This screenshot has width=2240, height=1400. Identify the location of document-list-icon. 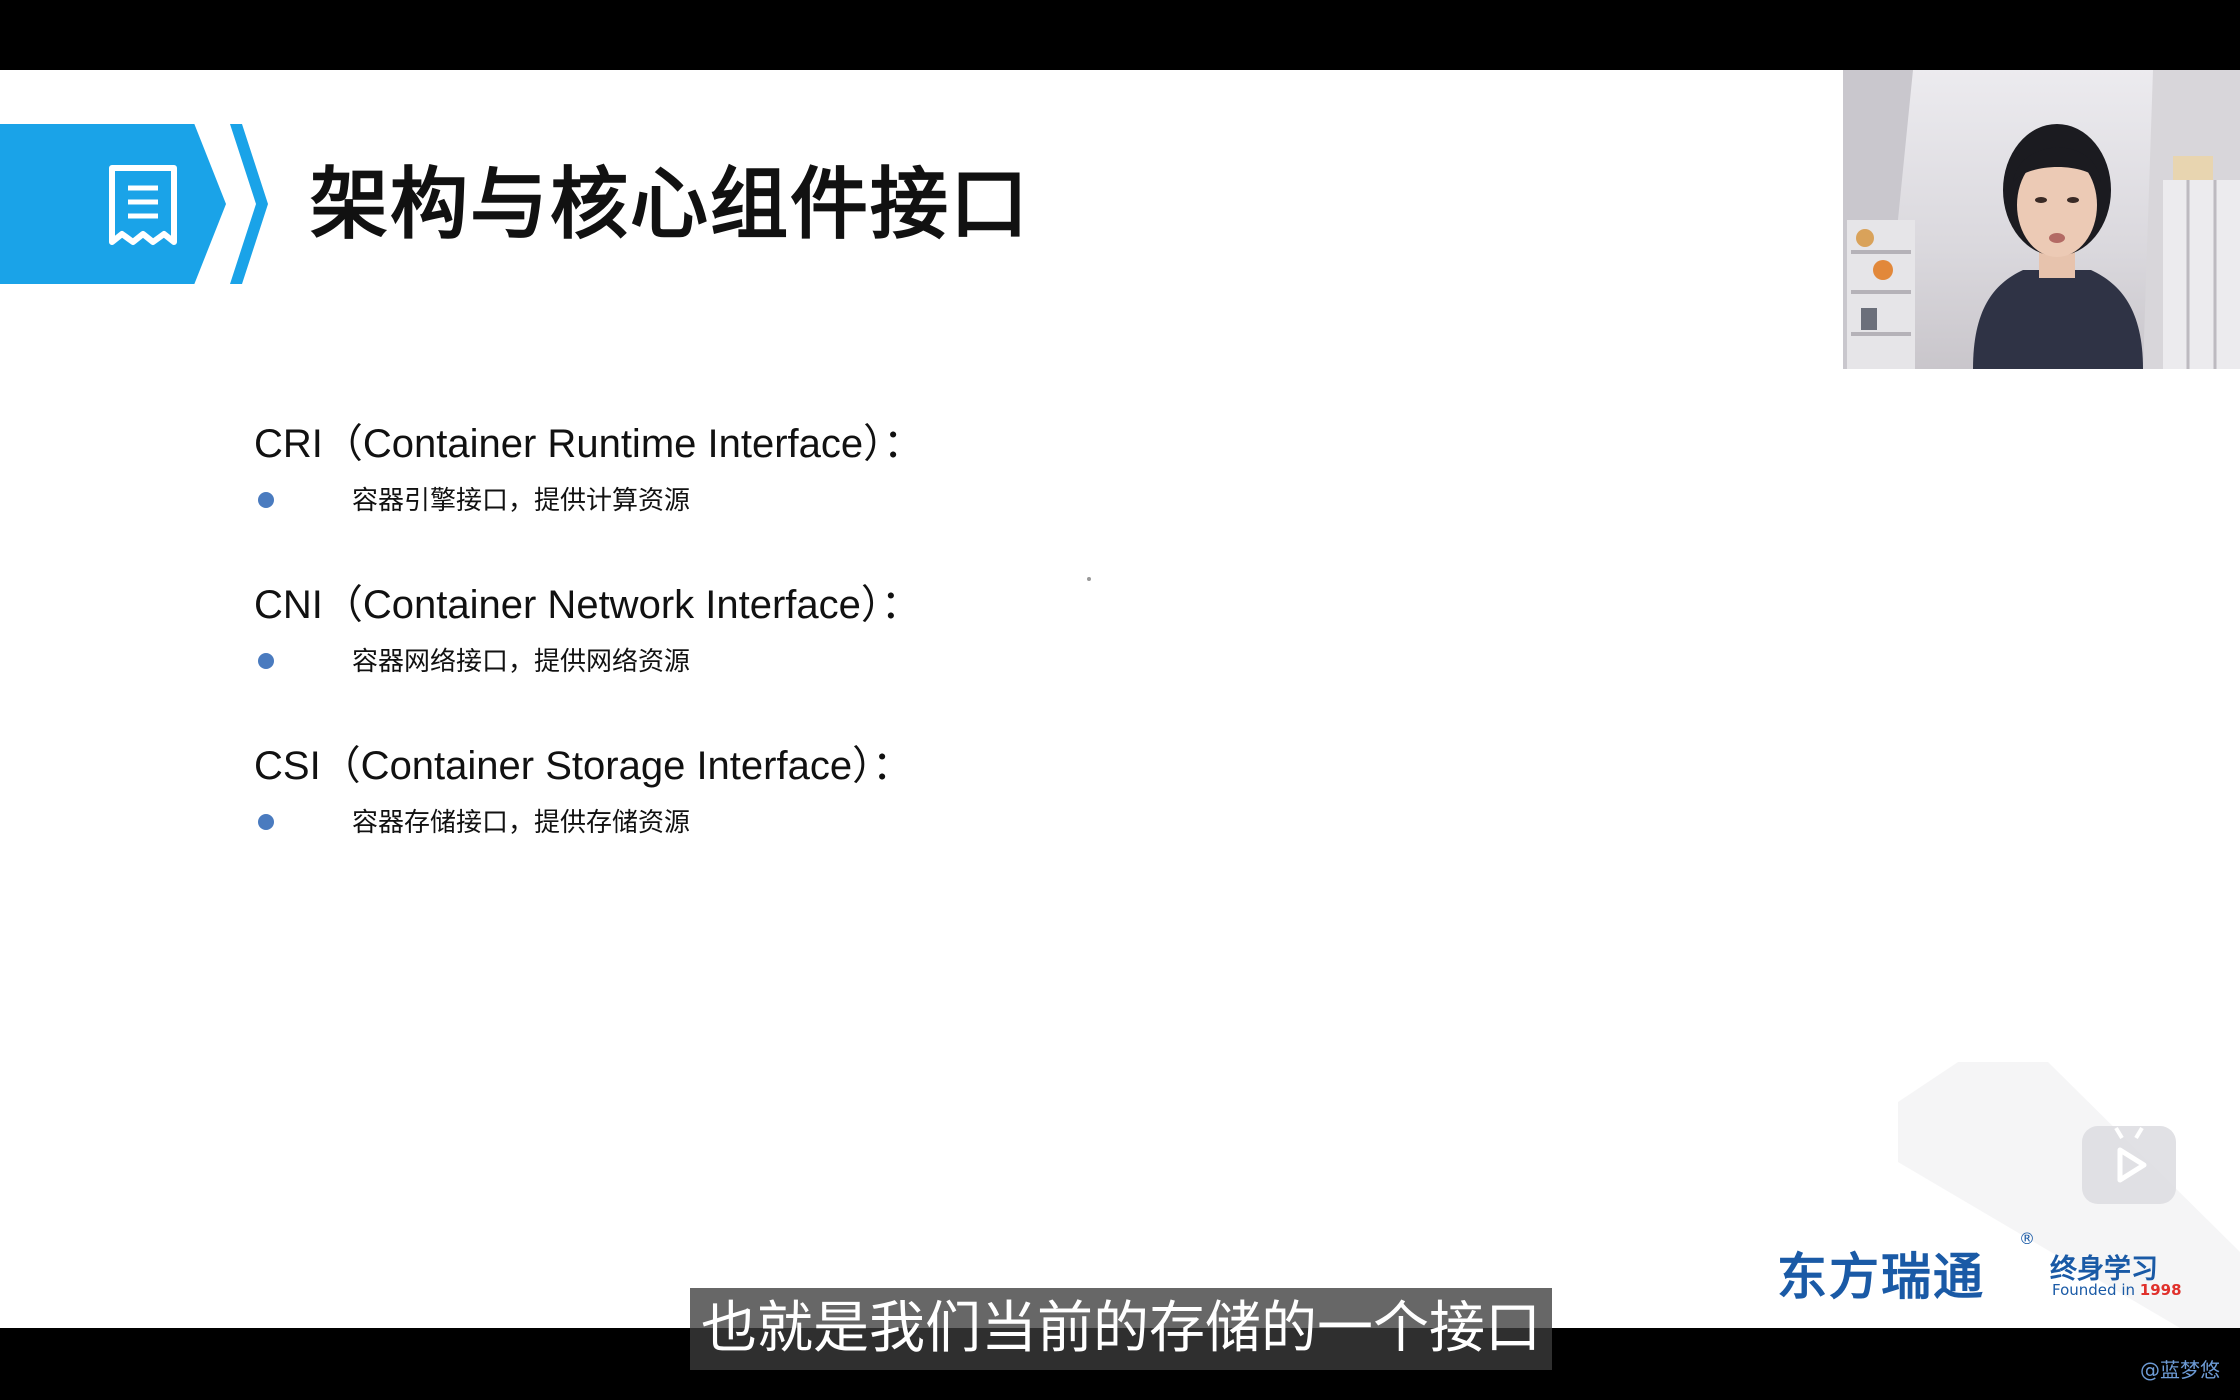
(143, 205).